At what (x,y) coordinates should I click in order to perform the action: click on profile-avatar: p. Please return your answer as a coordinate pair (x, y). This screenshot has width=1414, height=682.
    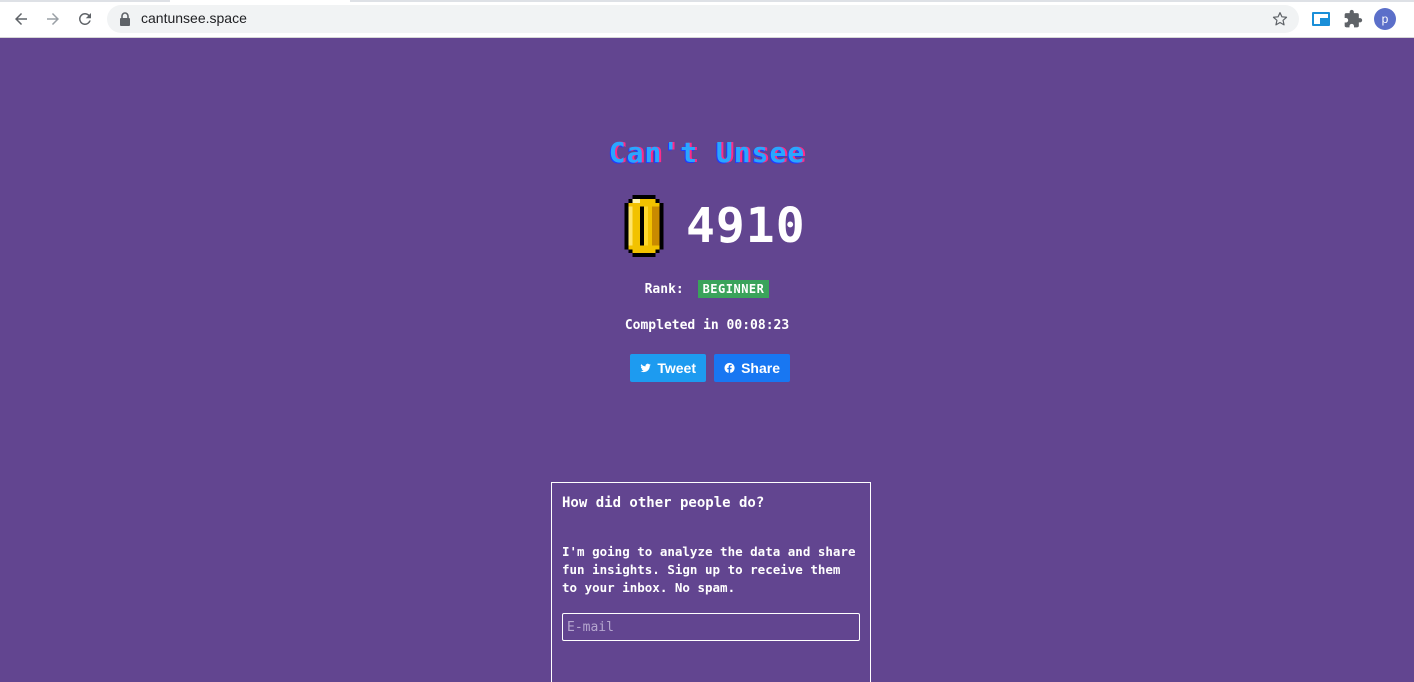
    Looking at the image, I should click on (1385, 19).